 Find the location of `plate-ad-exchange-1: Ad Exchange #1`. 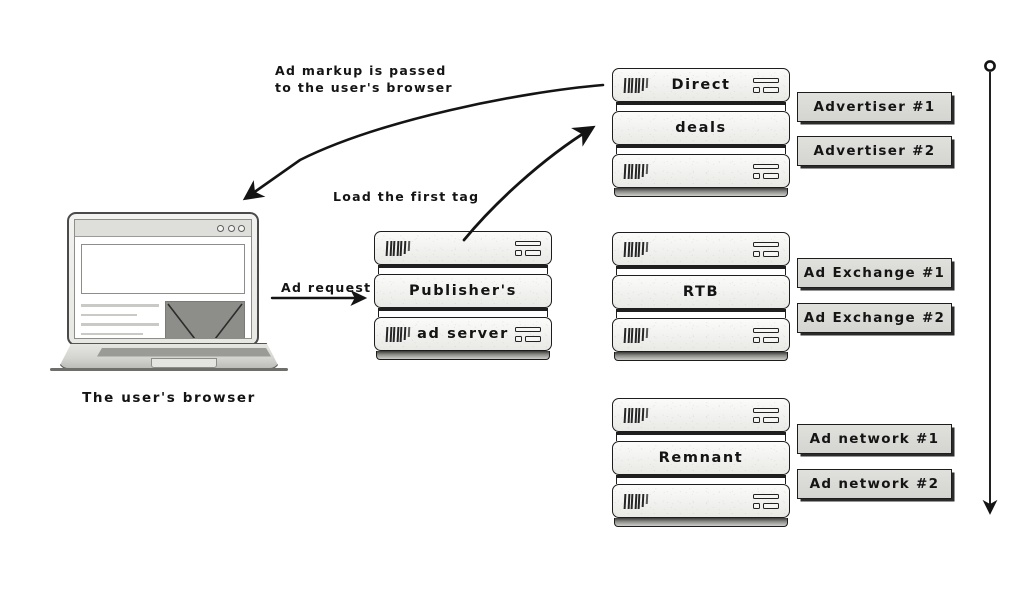

plate-ad-exchange-1: Ad Exchange #1 is located at coordinates (874, 273).